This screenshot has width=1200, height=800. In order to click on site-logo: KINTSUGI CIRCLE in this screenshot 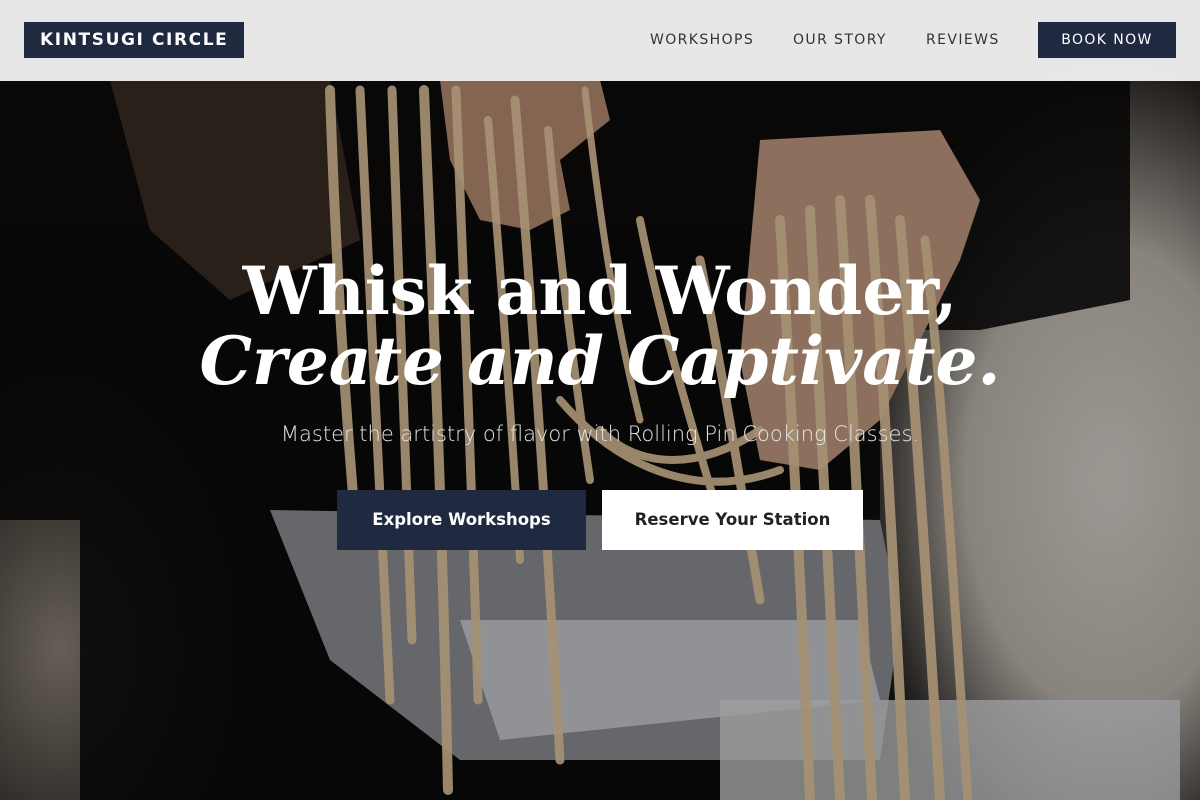, I will do `click(134, 40)`.